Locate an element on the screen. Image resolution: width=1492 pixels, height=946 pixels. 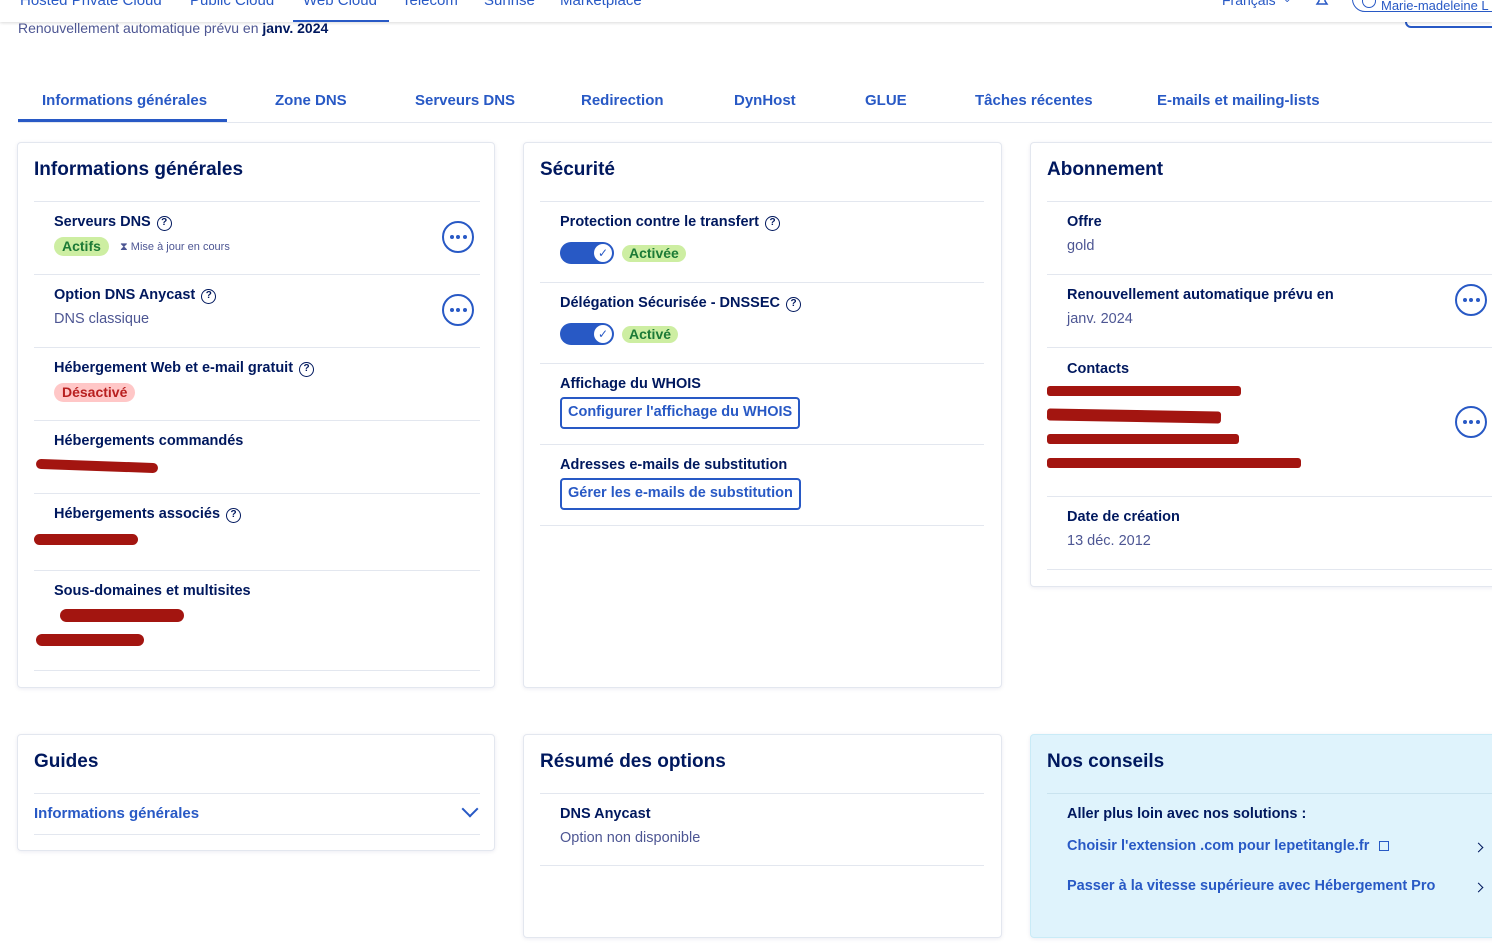
subdomains-label: Sous-domaines et multisites is located at coordinates (152, 591).